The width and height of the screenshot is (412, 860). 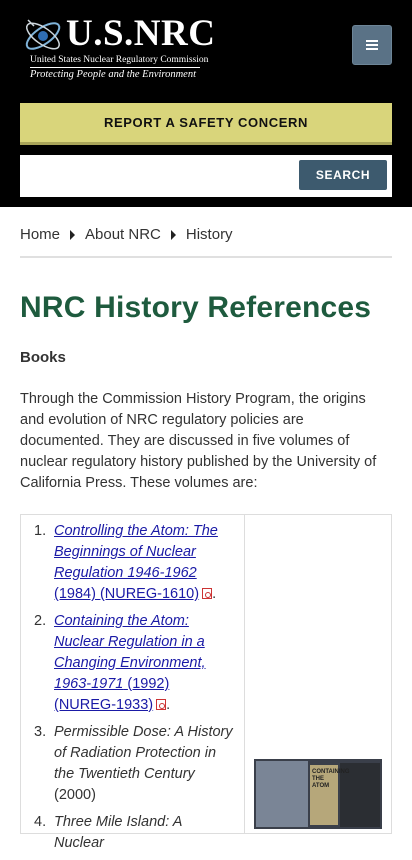 What do you see at coordinates (127, 594) in the screenshot?
I see `reference-detail: (1984) (NUREG-1610)` at bounding box center [127, 594].